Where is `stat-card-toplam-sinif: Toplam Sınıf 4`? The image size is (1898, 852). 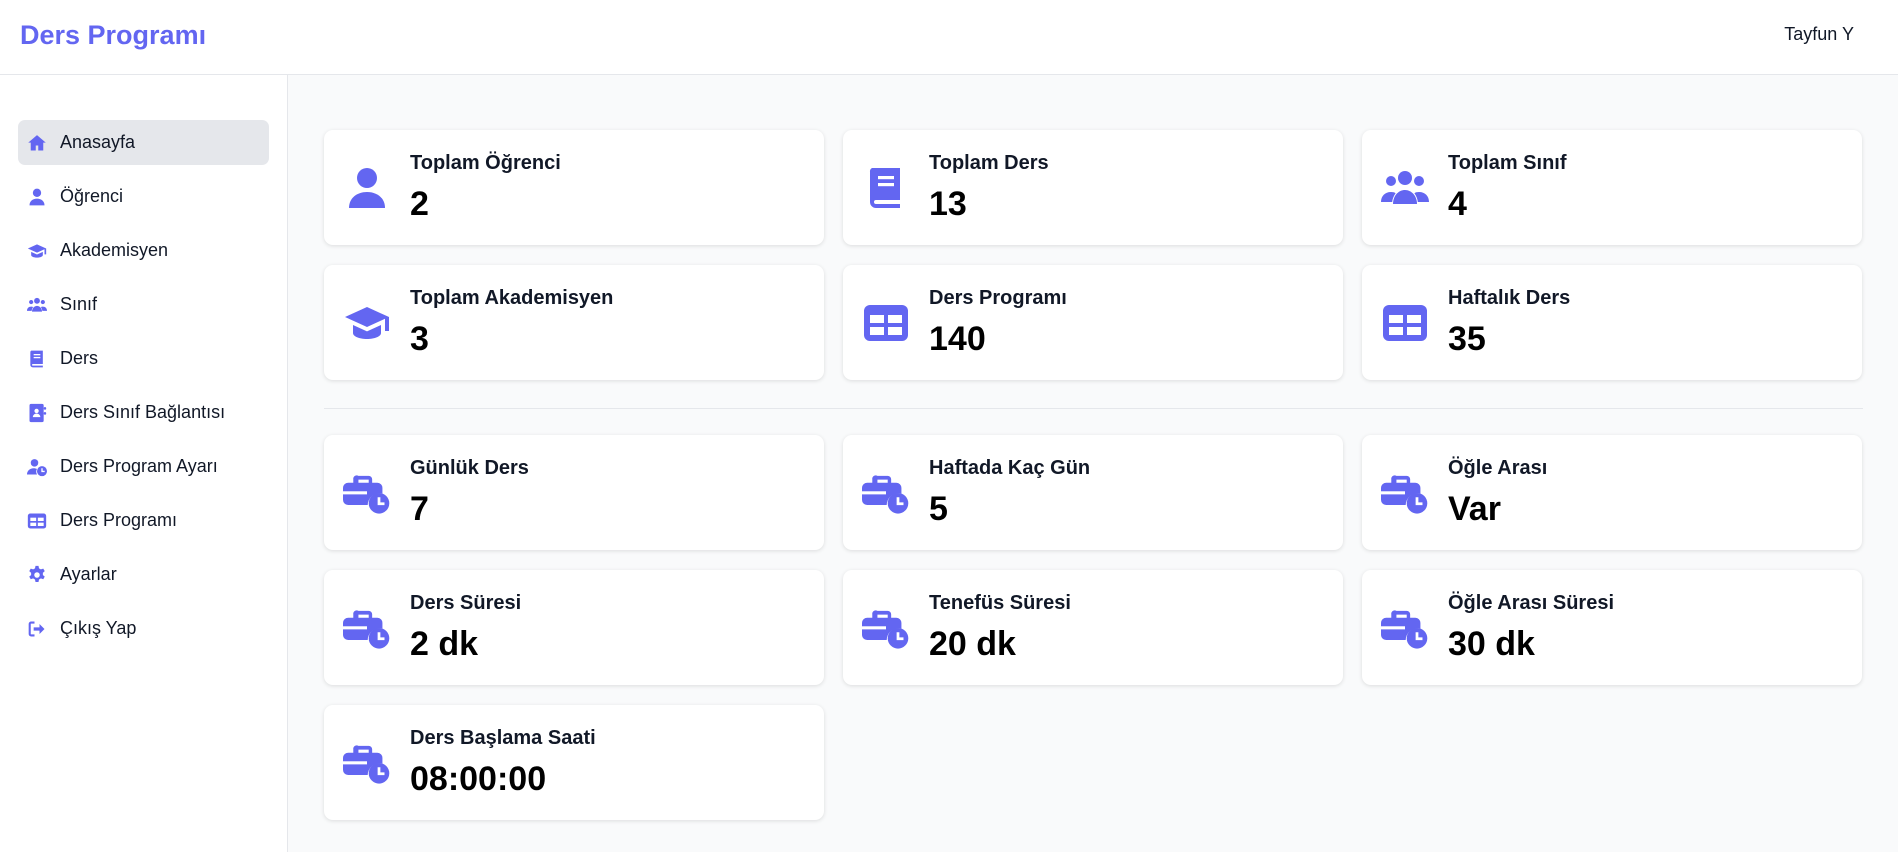 stat-card-toplam-sinif: Toplam Sınıf 4 is located at coordinates (1612, 187).